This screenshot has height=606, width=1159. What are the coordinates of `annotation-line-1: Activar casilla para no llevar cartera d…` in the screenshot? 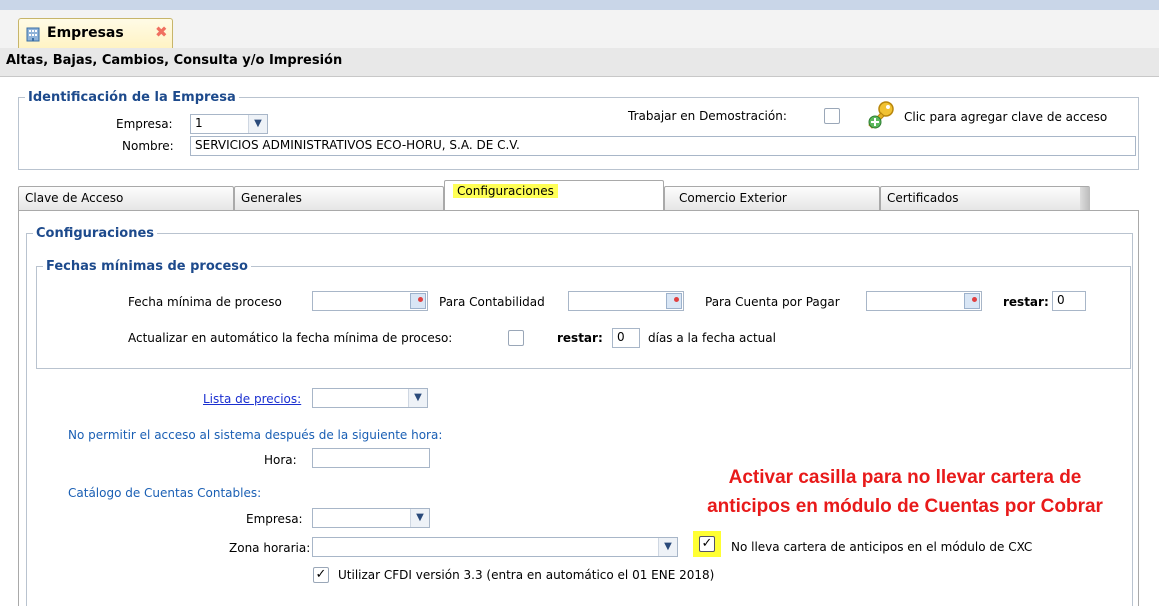 It's located at (905, 477).